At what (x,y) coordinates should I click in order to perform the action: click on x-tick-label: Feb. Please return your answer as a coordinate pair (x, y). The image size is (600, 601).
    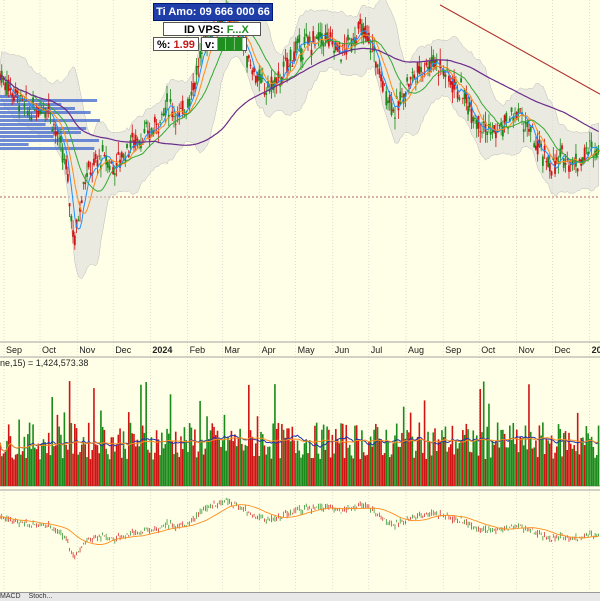
    Looking at the image, I should click on (198, 350).